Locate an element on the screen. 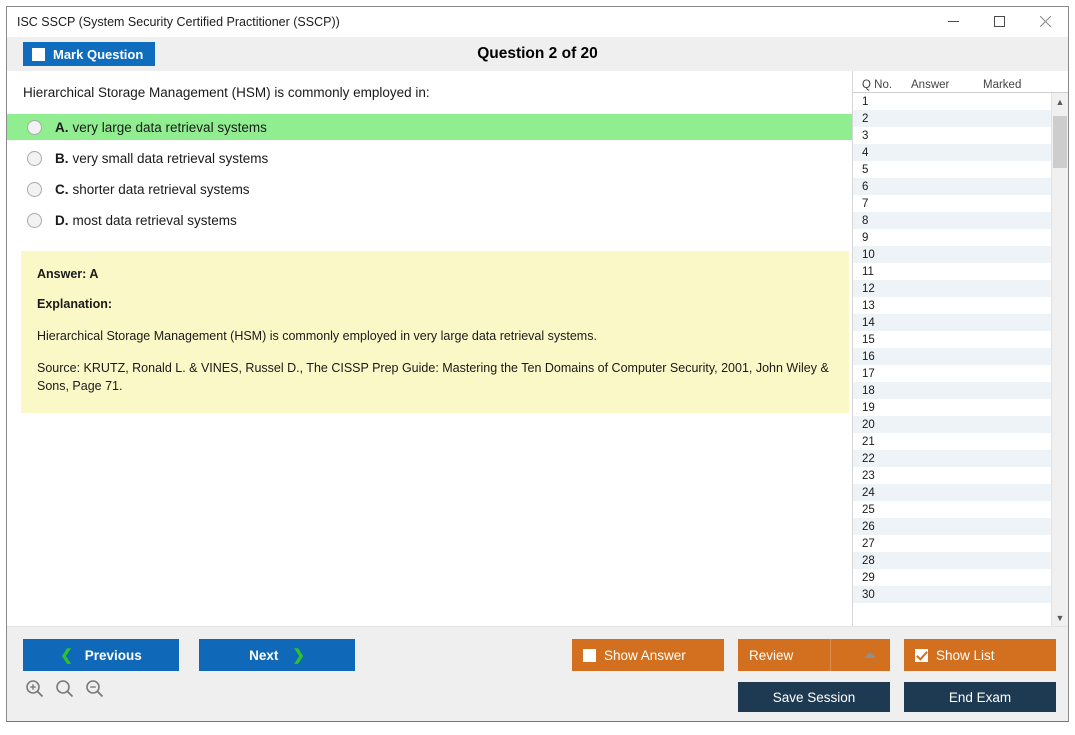 Image resolution: width=1075 pixels, height=735 pixels. question-row-number: 17 is located at coordinates (868, 373).